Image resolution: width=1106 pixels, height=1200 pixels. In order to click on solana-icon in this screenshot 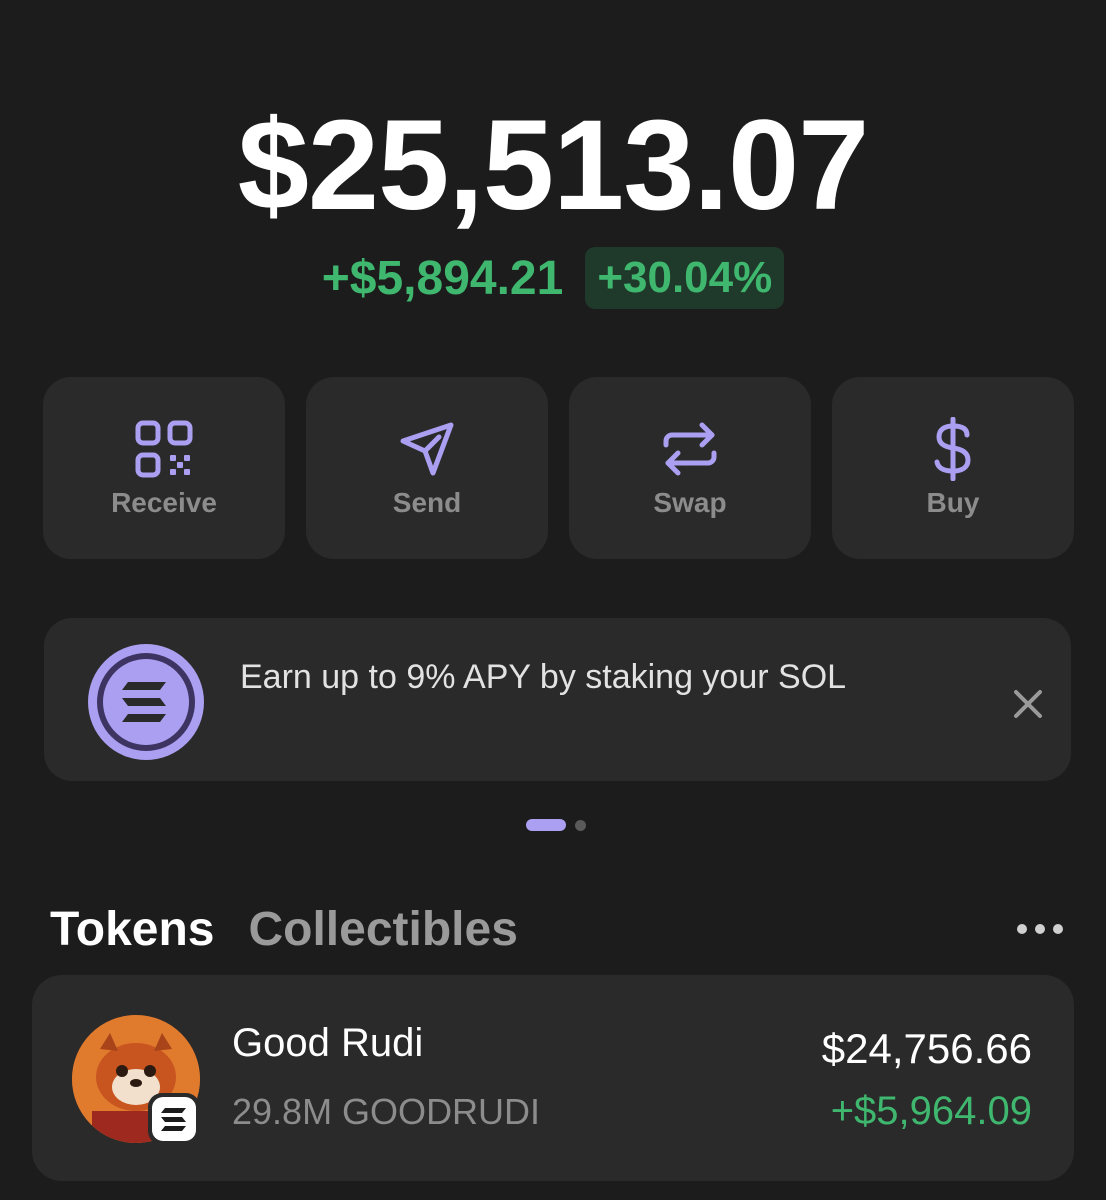, I will do `click(146, 702)`.